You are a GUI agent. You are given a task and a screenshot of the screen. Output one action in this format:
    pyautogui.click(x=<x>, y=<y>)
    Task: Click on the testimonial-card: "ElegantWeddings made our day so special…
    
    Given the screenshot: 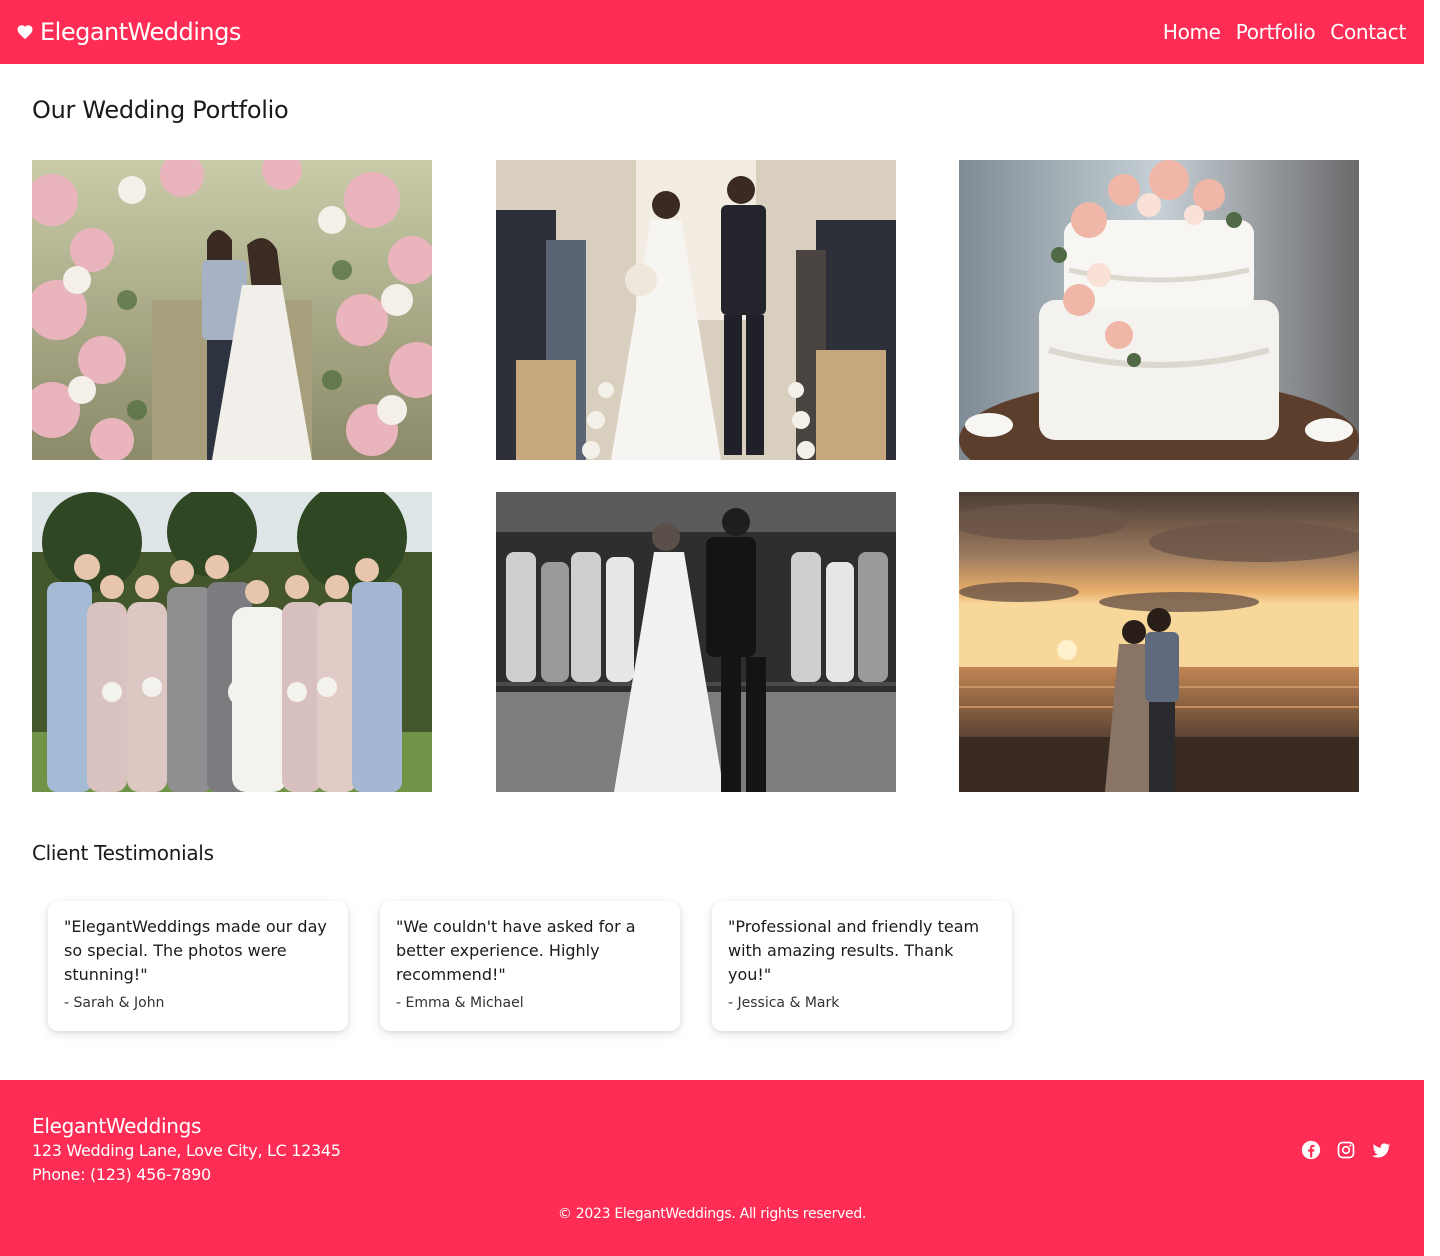 What is the action you would take?
    pyautogui.click(x=198, y=966)
    